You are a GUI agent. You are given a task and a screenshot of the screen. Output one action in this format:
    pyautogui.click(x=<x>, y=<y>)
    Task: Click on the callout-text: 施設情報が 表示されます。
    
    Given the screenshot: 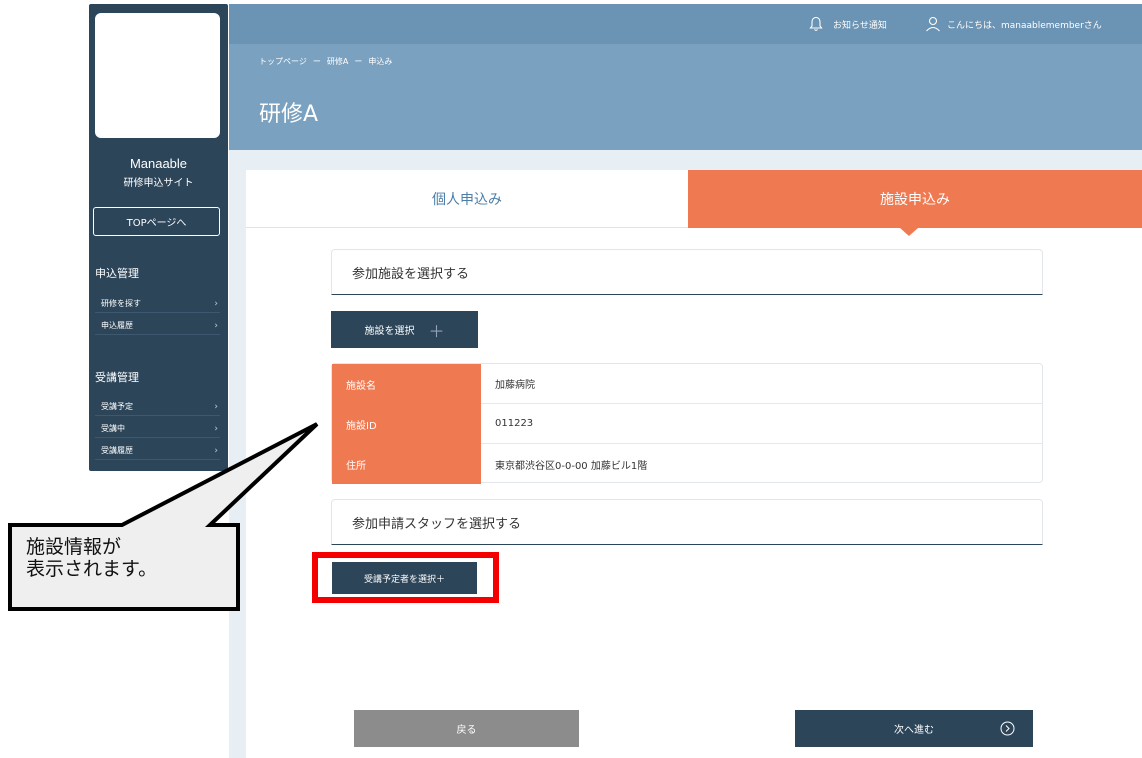 What is the action you would take?
    pyautogui.click(x=91, y=558)
    